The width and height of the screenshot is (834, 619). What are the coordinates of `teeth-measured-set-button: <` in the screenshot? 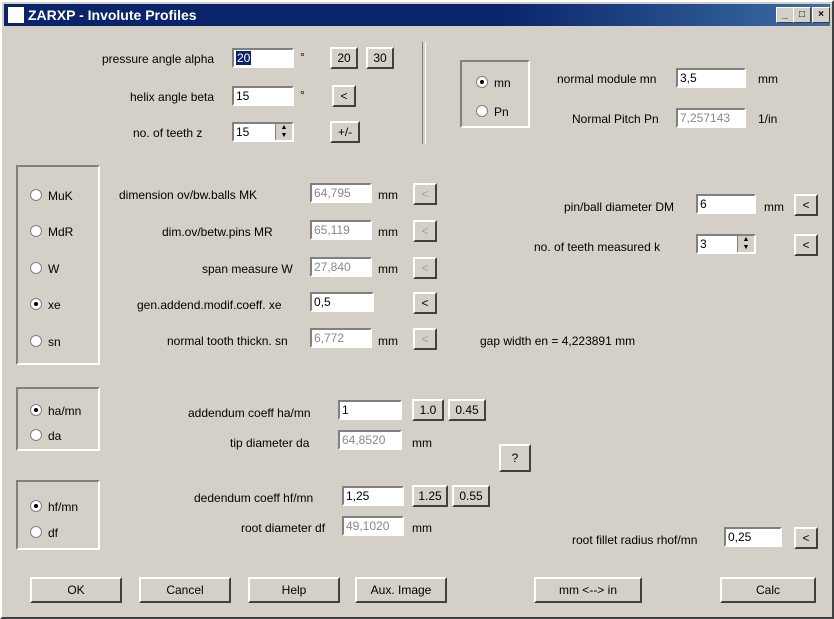 It's located at (806, 245).